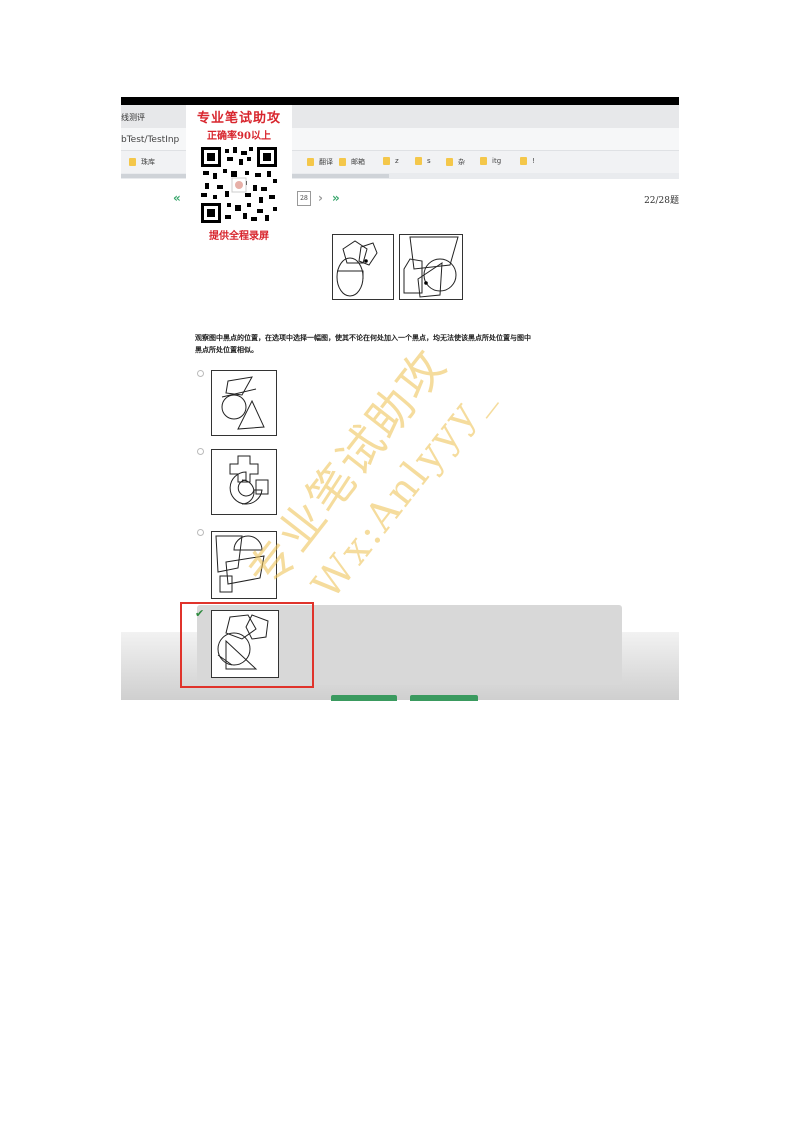  What do you see at coordinates (304, 198) in the screenshot?
I see `page-number-box: 28` at bounding box center [304, 198].